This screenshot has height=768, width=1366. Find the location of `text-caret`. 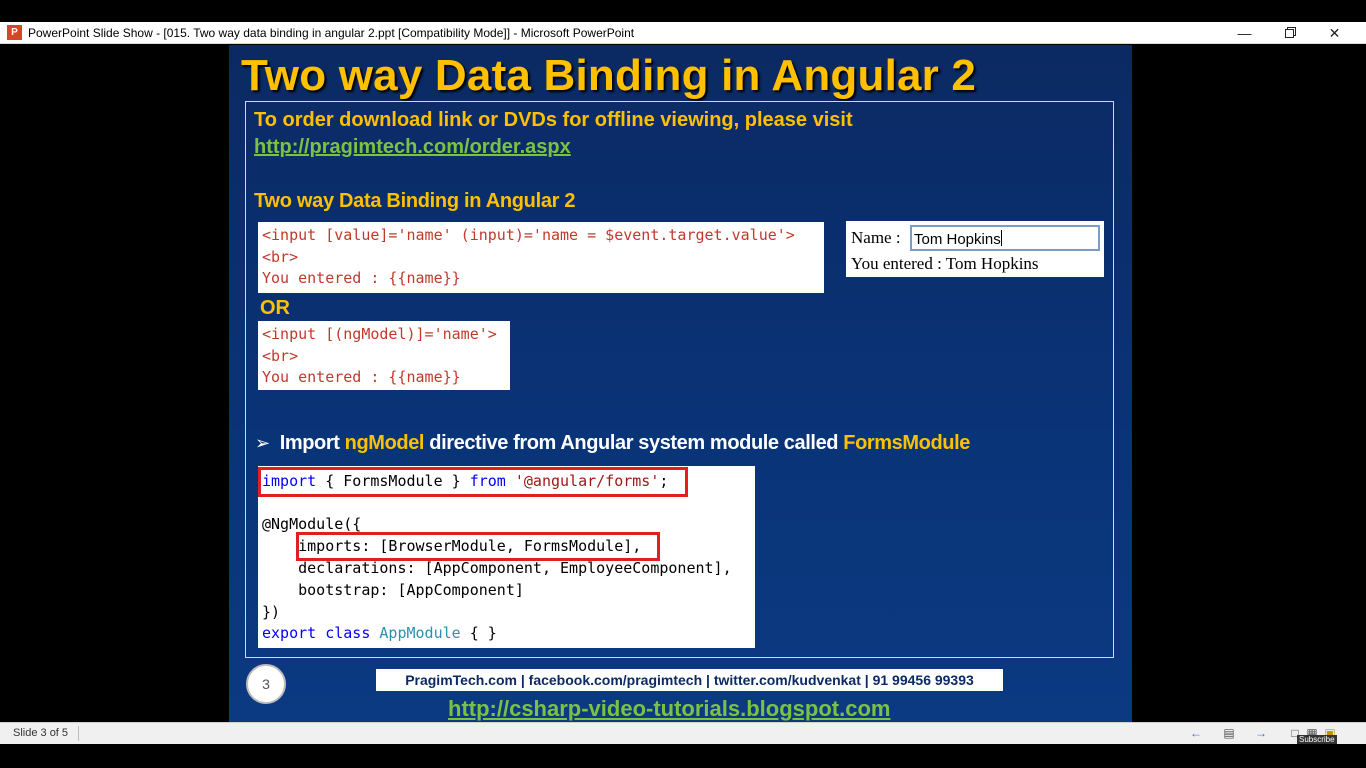

text-caret is located at coordinates (1001, 238).